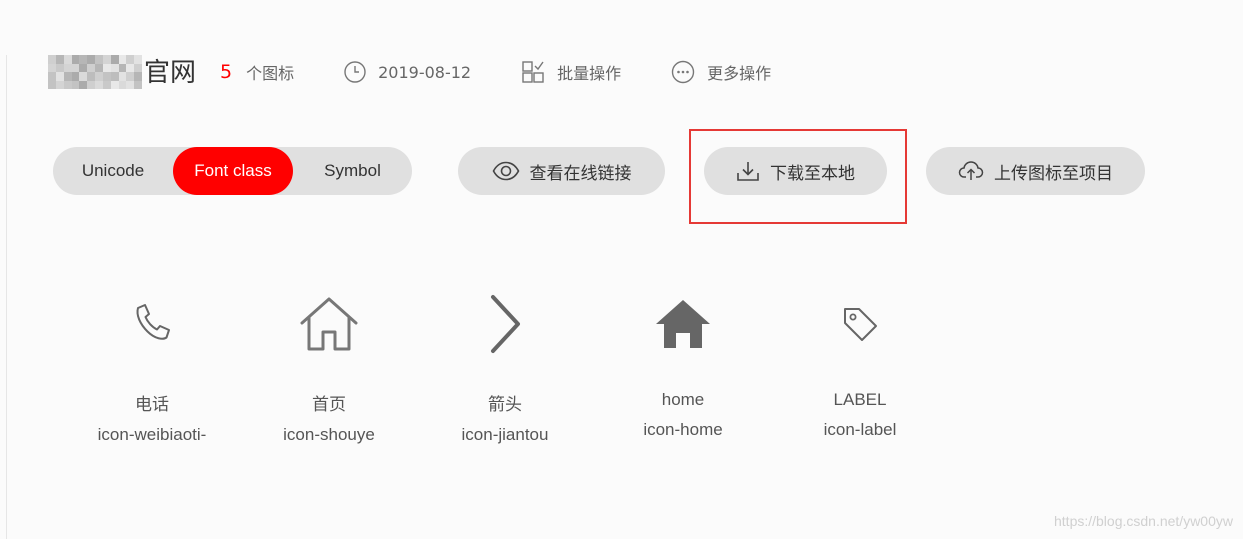  Describe the element at coordinates (683, 429) in the screenshot. I see `icon-class-name: icon-home` at that location.